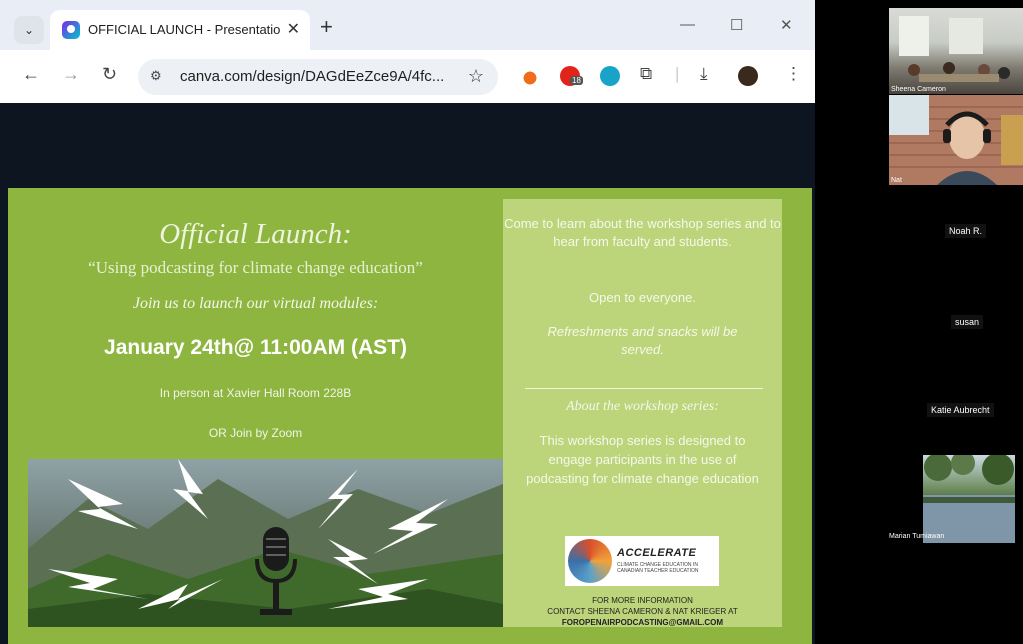 This screenshot has width=1023, height=644. I want to click on tile-name-marian: Marian Tumiawan, so click(917, 536).